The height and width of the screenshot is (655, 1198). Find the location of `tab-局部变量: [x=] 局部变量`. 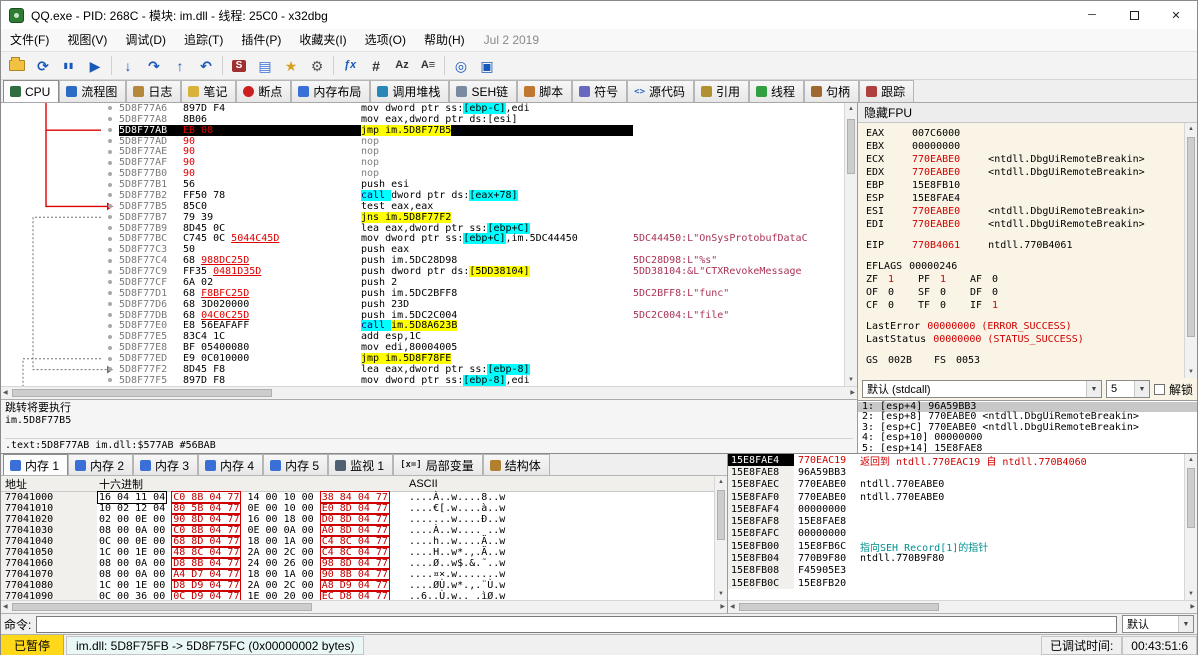

tab-局部变量: [x=] 局部变量 is located at coordinates (438, 464).